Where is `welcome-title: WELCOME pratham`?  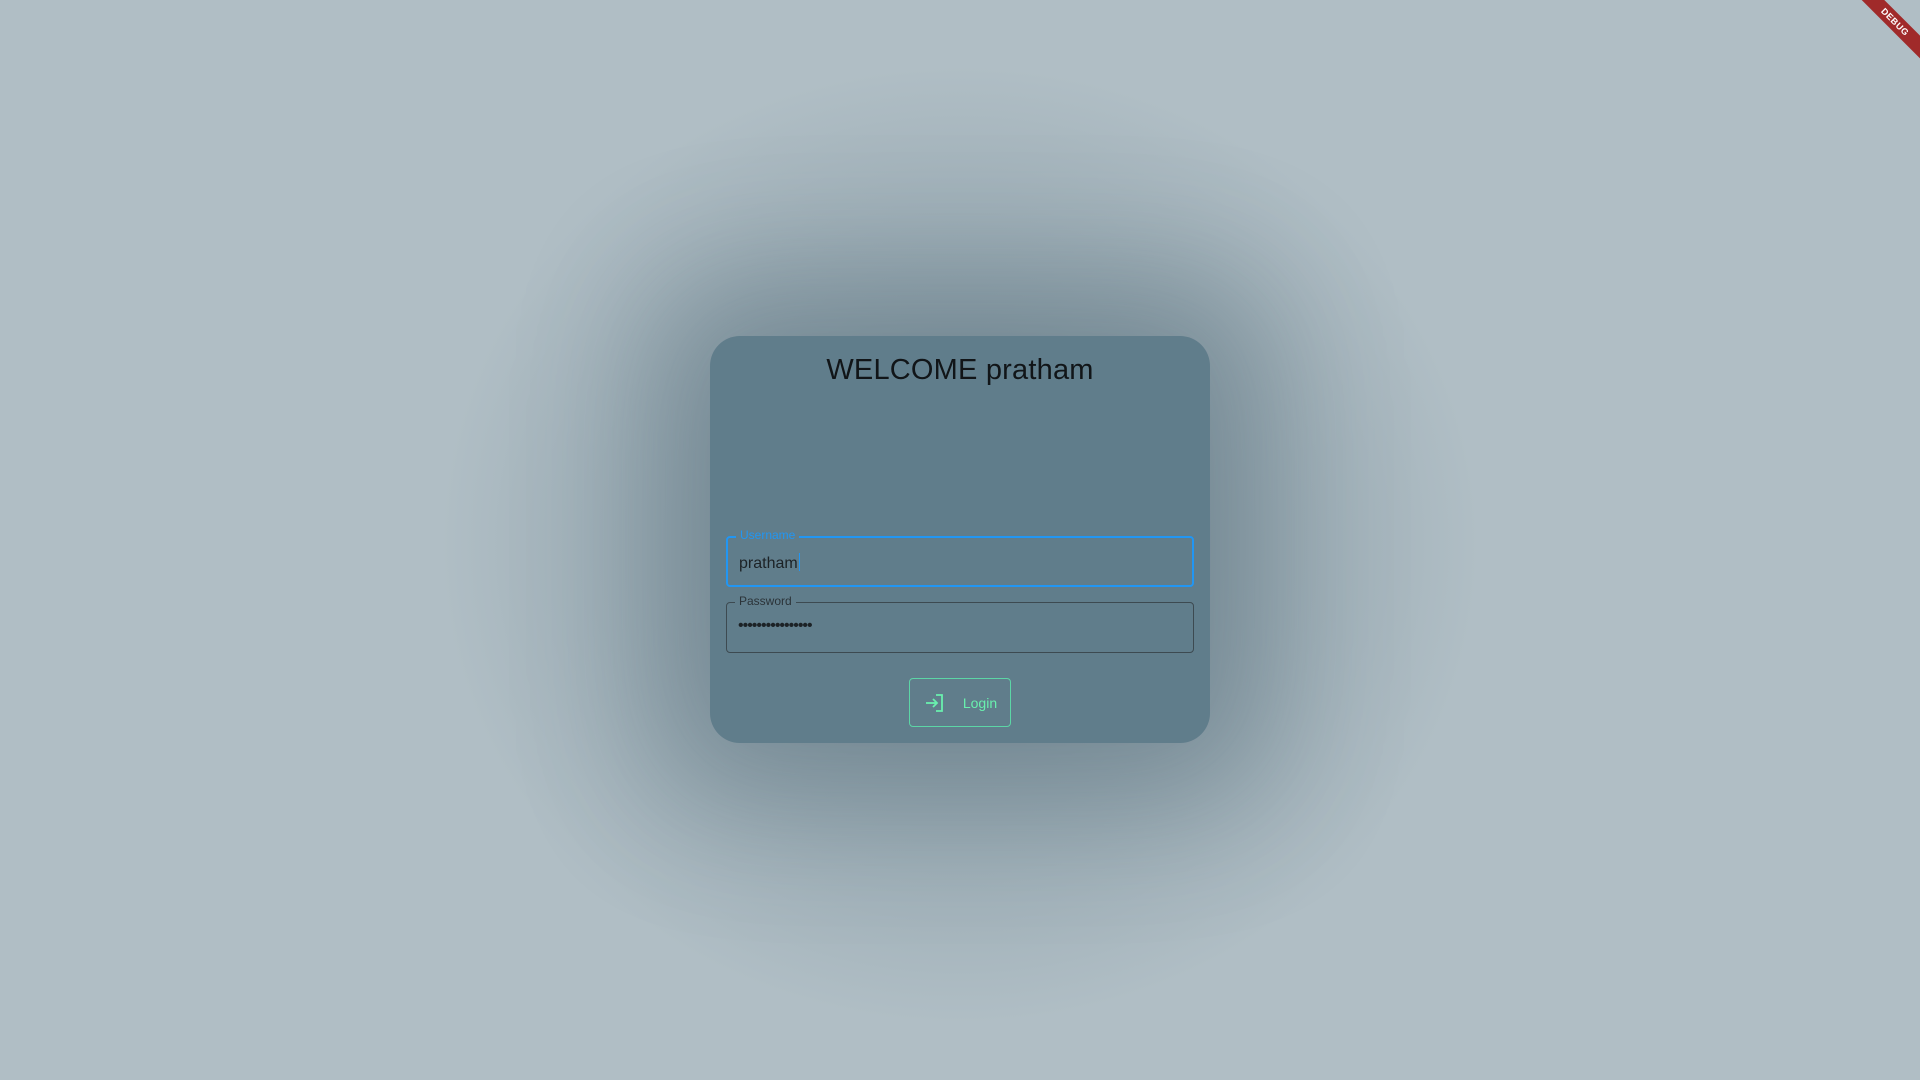 welcome-title: WELCOME pratham is located at coordinates (960, 370).